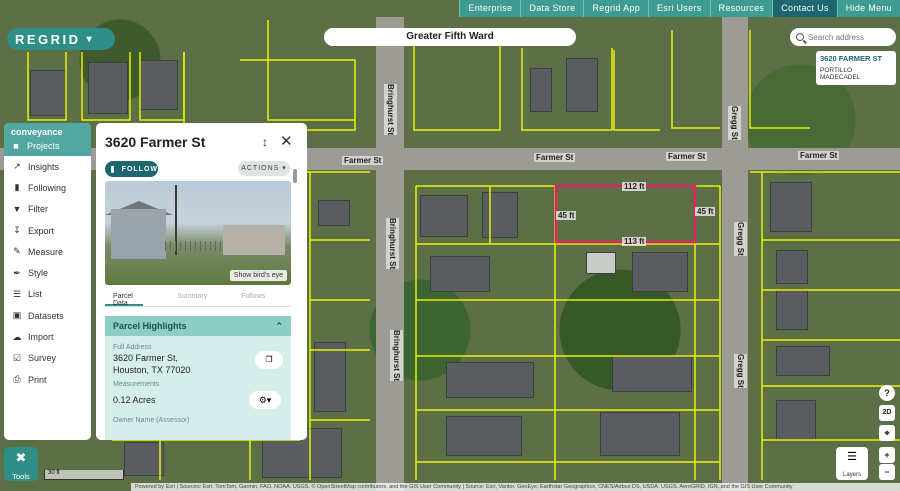 The image size is (900, 491). What do you see at coordinates (124, 300) in the screenshot?
I see `tab-parcel-data: Parcel Data` at bounding box center [124, 300].